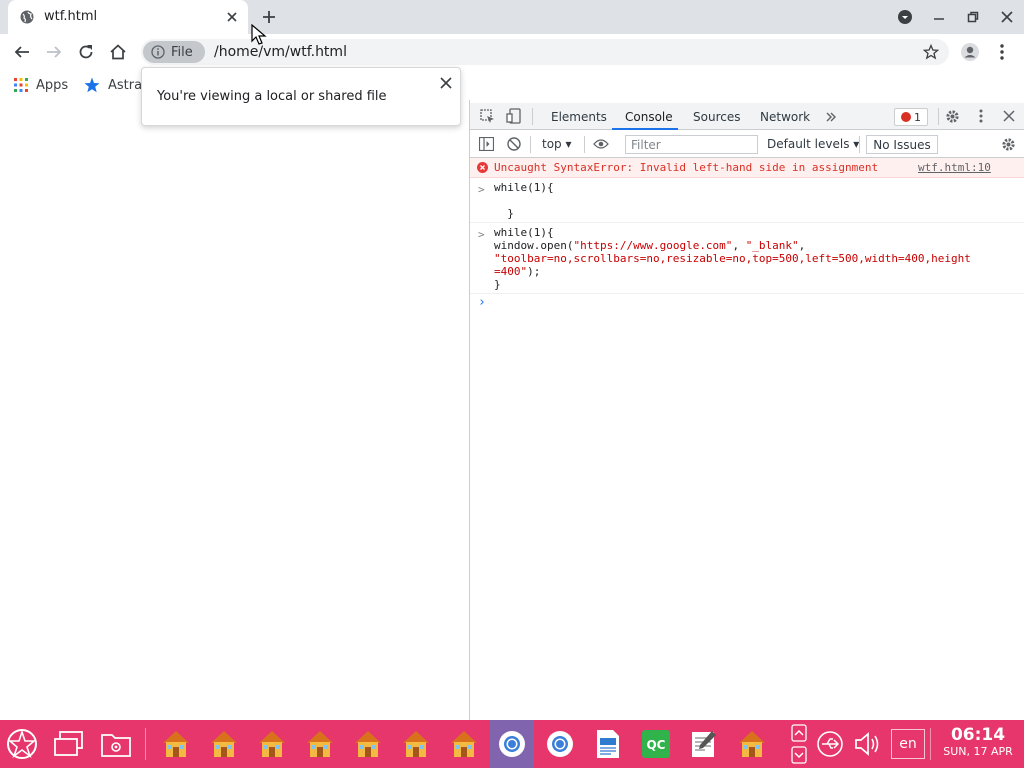  Describe the element at coordinates (908, 744) in the screenshot. I see `keyboard-layout-indicator: en` at that location.